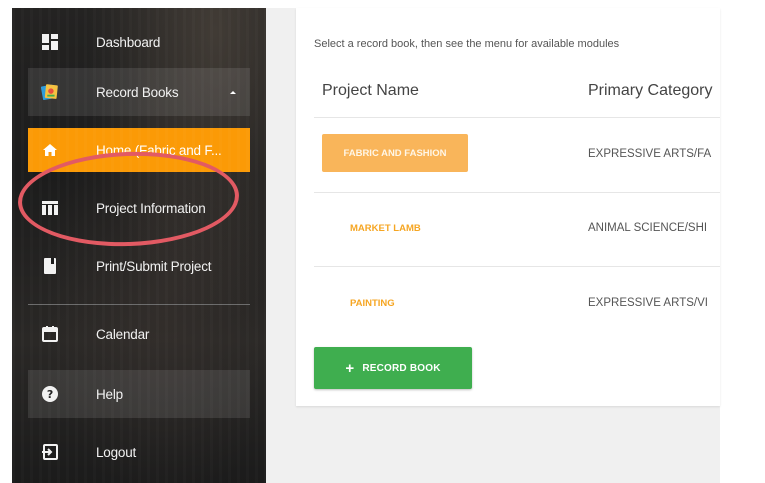  Describe the element at coordinates (128, 42) in the screenshot. I see `sidebar-item-label: Dashboard` at that location.